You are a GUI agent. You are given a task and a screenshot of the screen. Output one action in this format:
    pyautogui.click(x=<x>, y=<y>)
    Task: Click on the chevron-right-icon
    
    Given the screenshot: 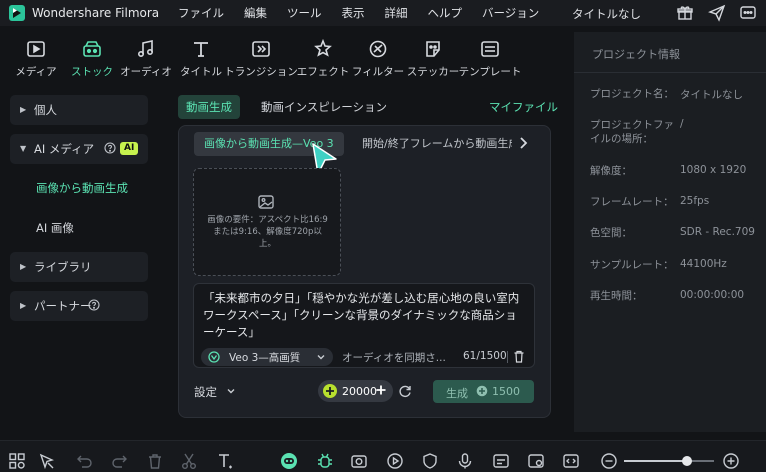 What is the action you would take?
    pyautogui.click(x=523, y=143)
    